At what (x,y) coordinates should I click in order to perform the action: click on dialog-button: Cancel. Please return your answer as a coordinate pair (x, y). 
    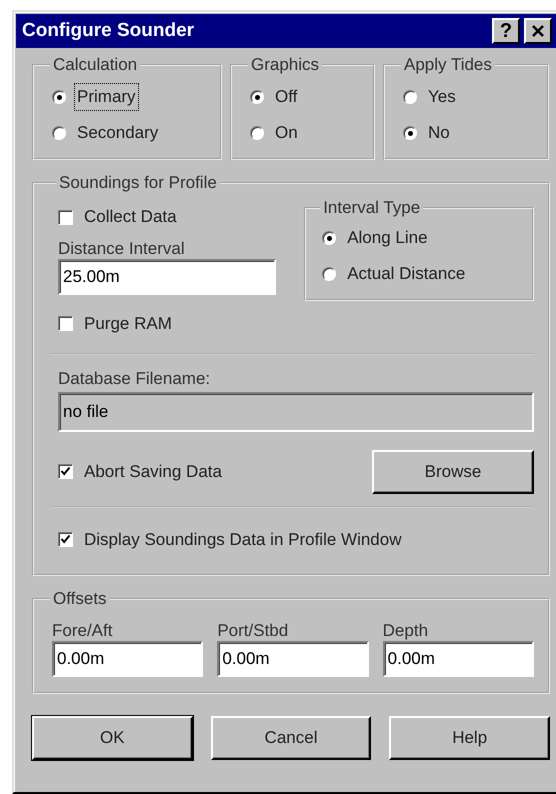
    Looking at the image, I should click on (291, 738).